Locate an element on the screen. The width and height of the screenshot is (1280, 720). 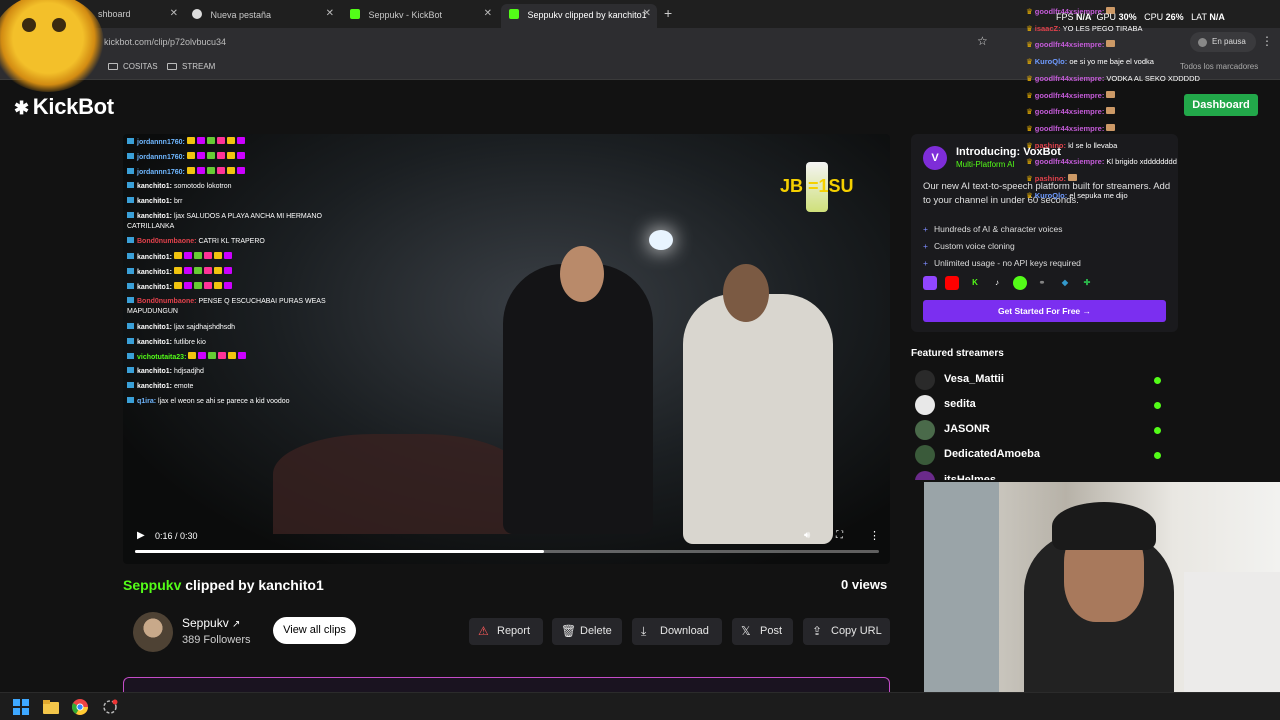
chat-message: MAPUDUNGUN is located at coordinates (152, 311).